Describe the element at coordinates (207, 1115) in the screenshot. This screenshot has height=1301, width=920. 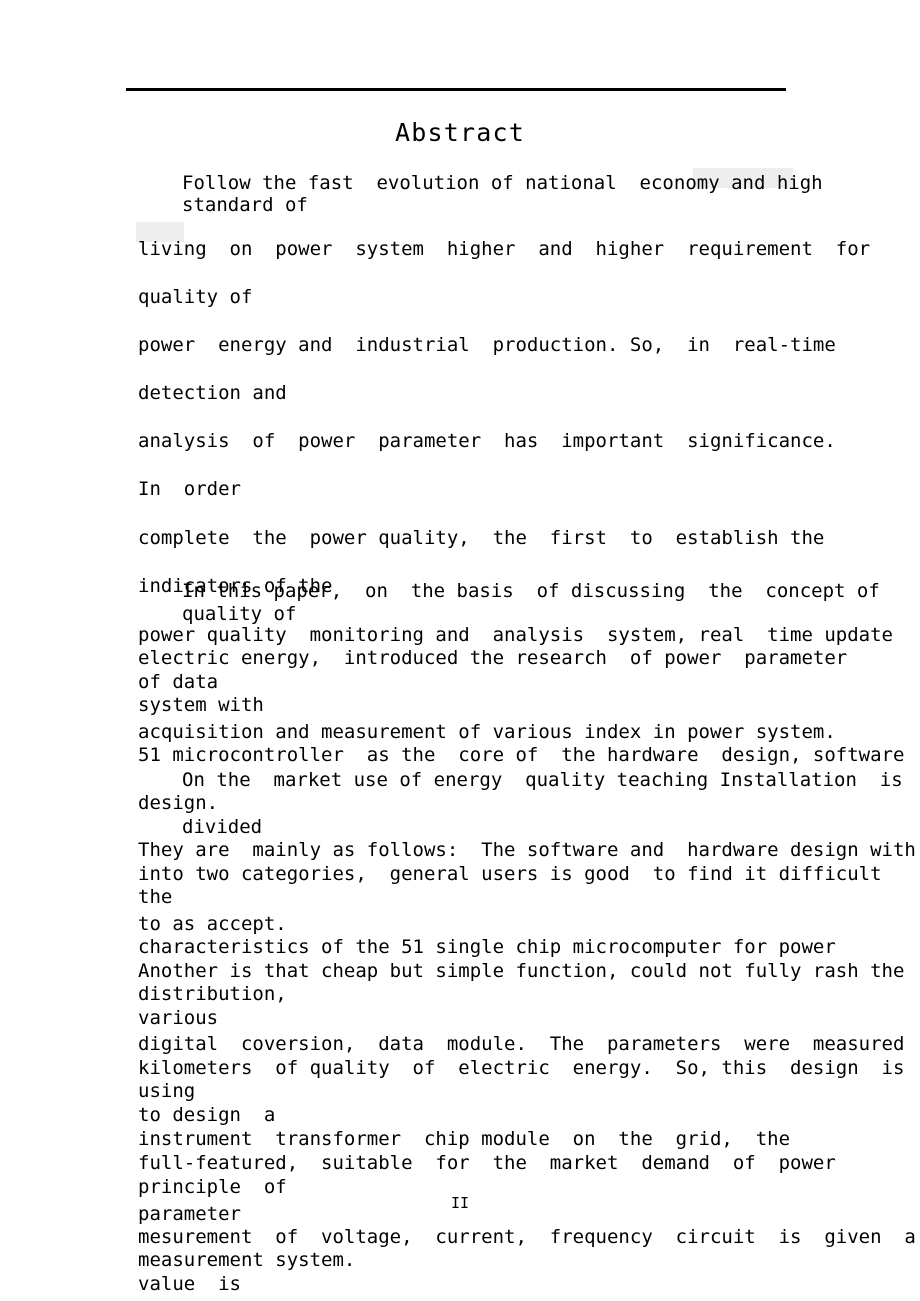
I see `text-line: to design a` at that location.